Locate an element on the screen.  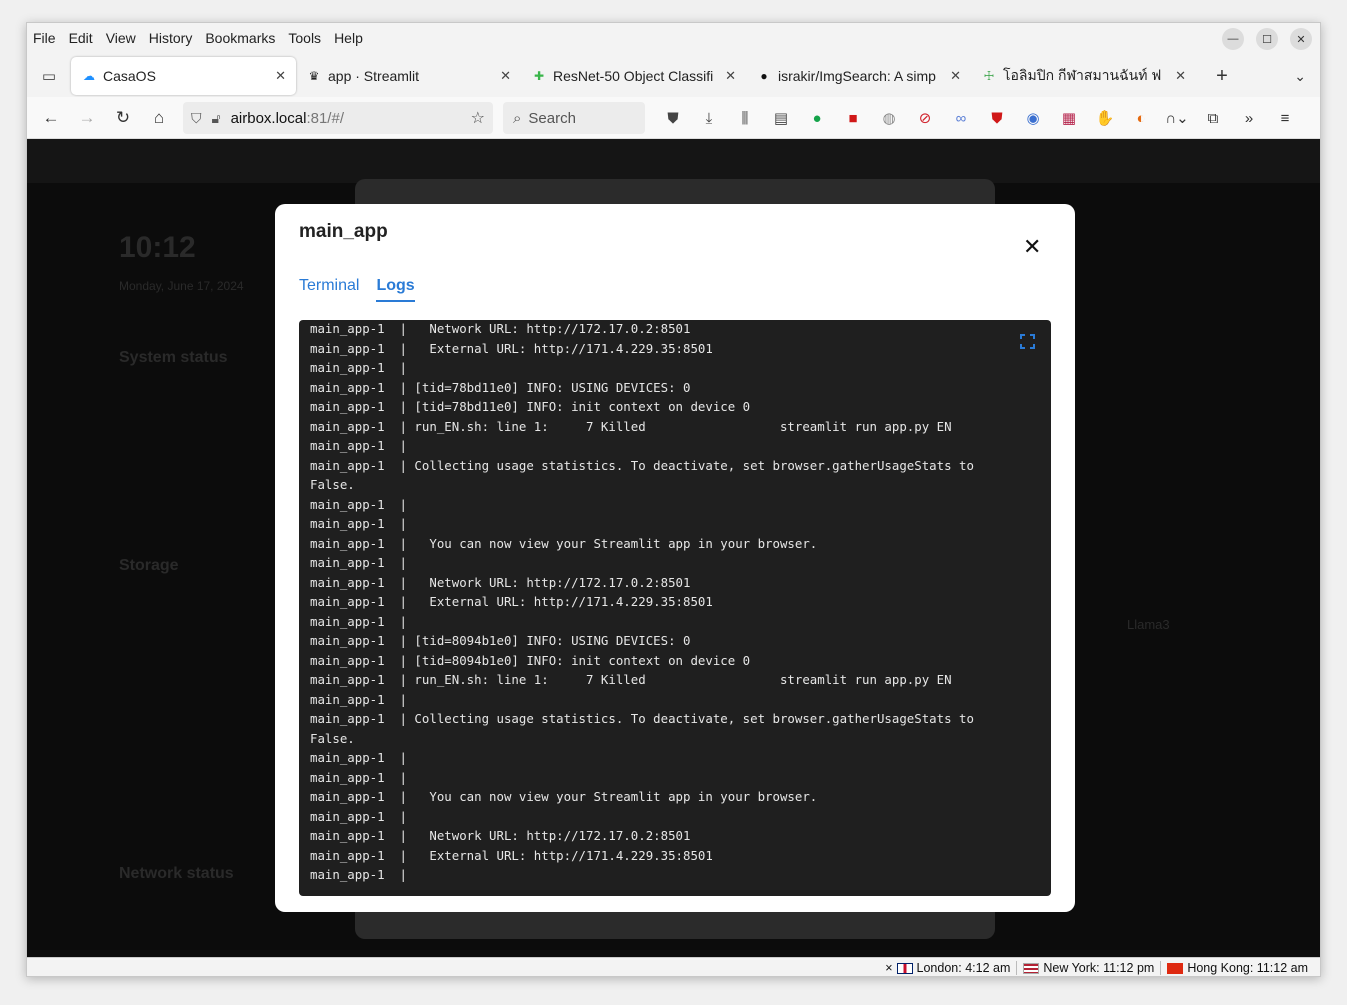
extensions-toolbar: ⛊ ⤓ ⫼ ▤ ● ■ ◍ ⊘ ∞ ⛊ ◉ ▦ ✋ ◐ ∩⌄ ⧉ » ≡ is located at coordinates (979, 118).